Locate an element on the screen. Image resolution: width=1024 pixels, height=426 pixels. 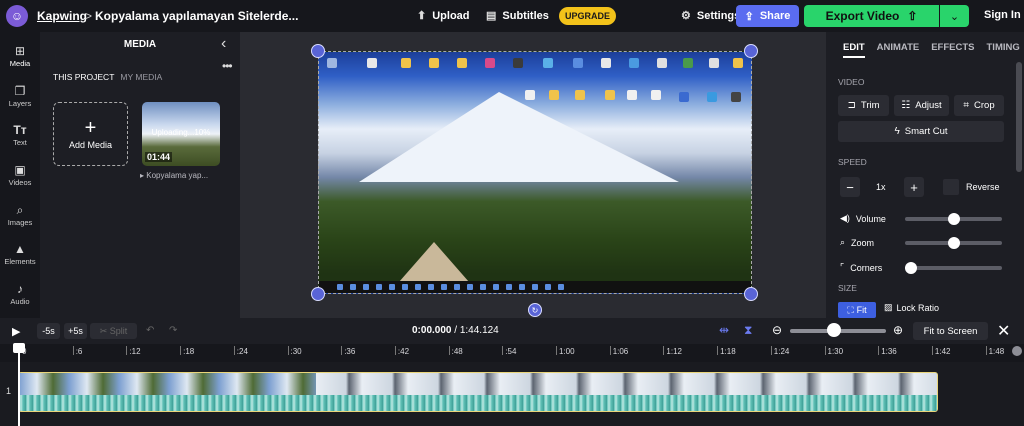
clip-frames is located at coordinates (626, 384).